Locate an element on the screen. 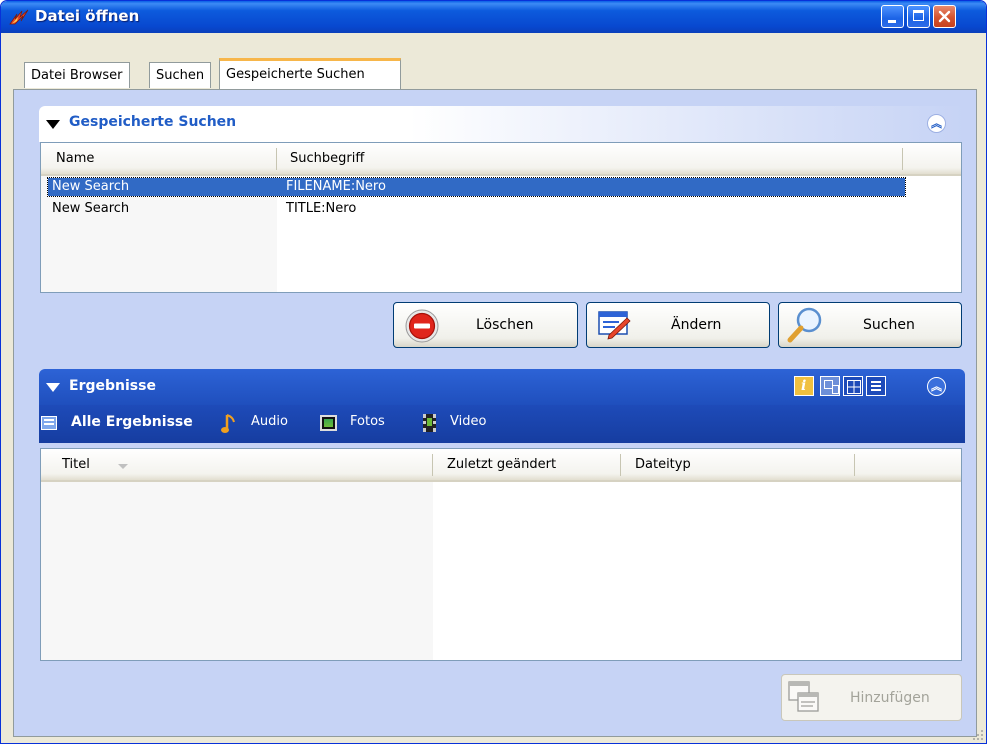 The image size is (987, 744). tab-datei-browser: Datei Browser is located at coordinates (77, 75).